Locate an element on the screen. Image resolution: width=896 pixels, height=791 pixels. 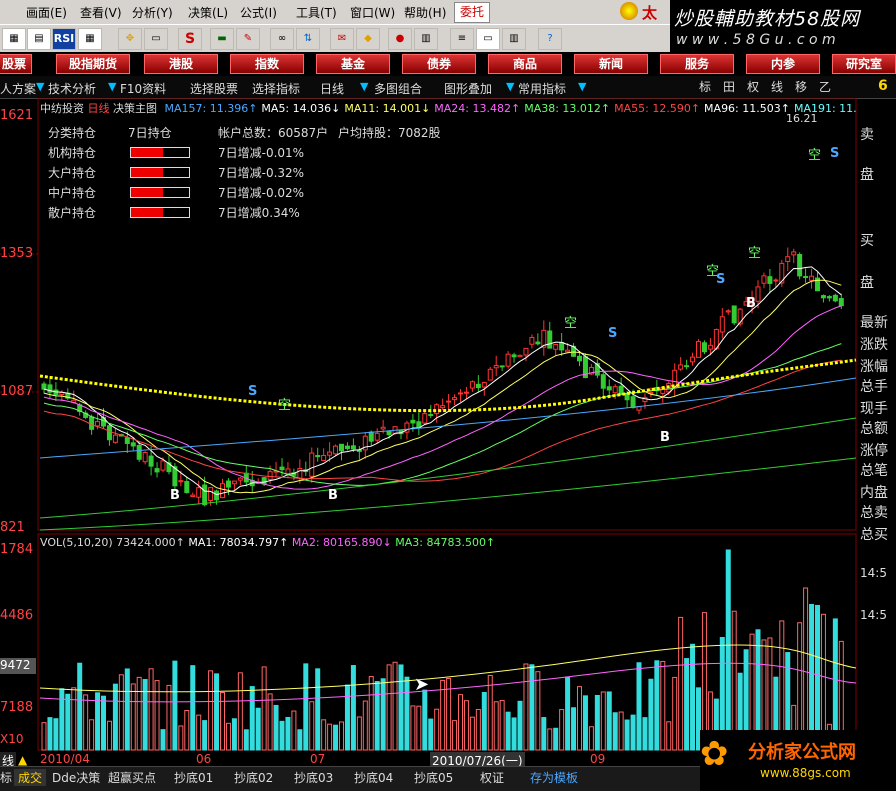
bottom-tab-dde: Dde决策 is located at coordinates (76, 777).